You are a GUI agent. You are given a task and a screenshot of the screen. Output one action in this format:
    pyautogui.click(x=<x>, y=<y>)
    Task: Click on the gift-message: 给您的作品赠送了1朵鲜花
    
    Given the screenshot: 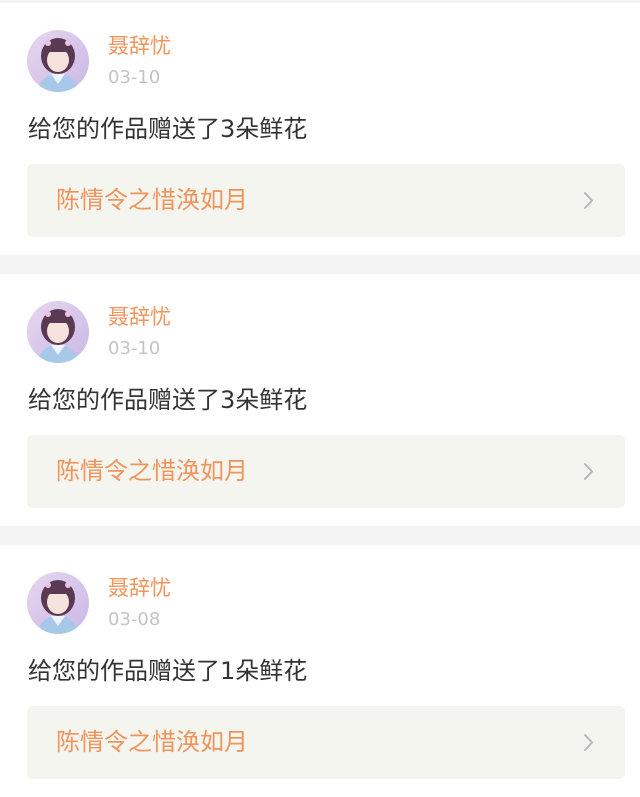 What is the action you would take?
    pyautogui.click(x=168, y=671)
    